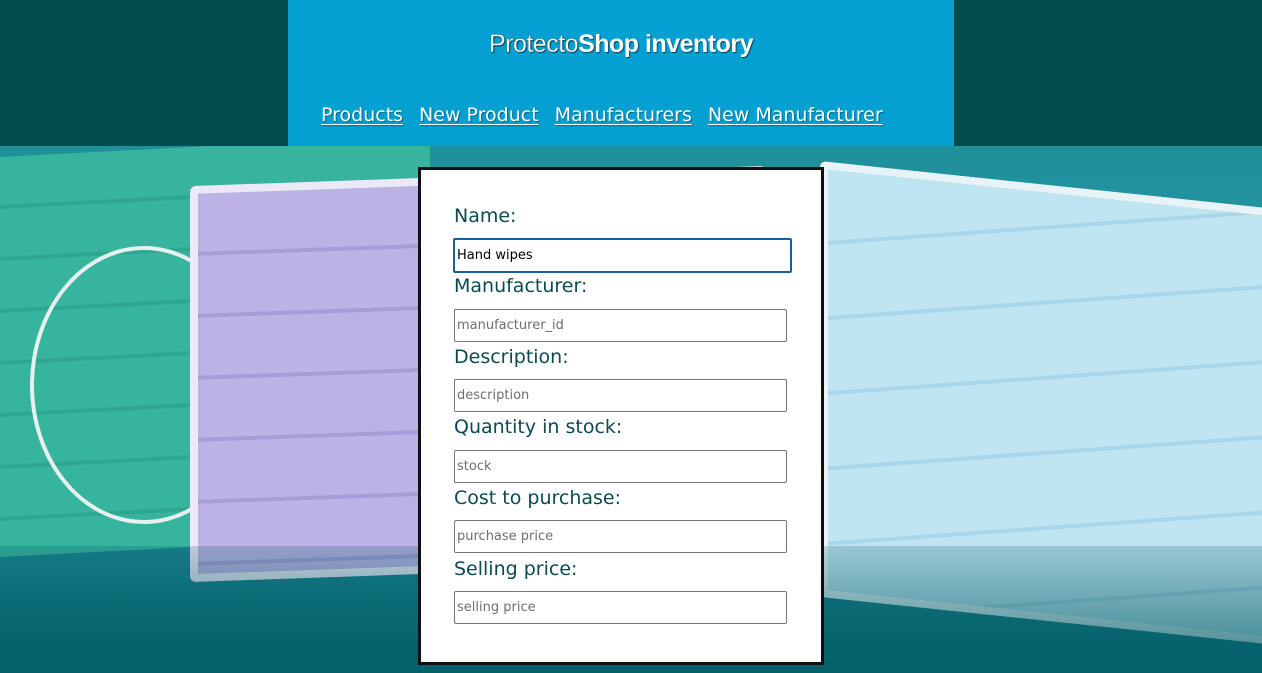  What do you see at coordinates (620, 325) in the screenshot?
I see `manufacturer-input` at bounding box center [620, 325].